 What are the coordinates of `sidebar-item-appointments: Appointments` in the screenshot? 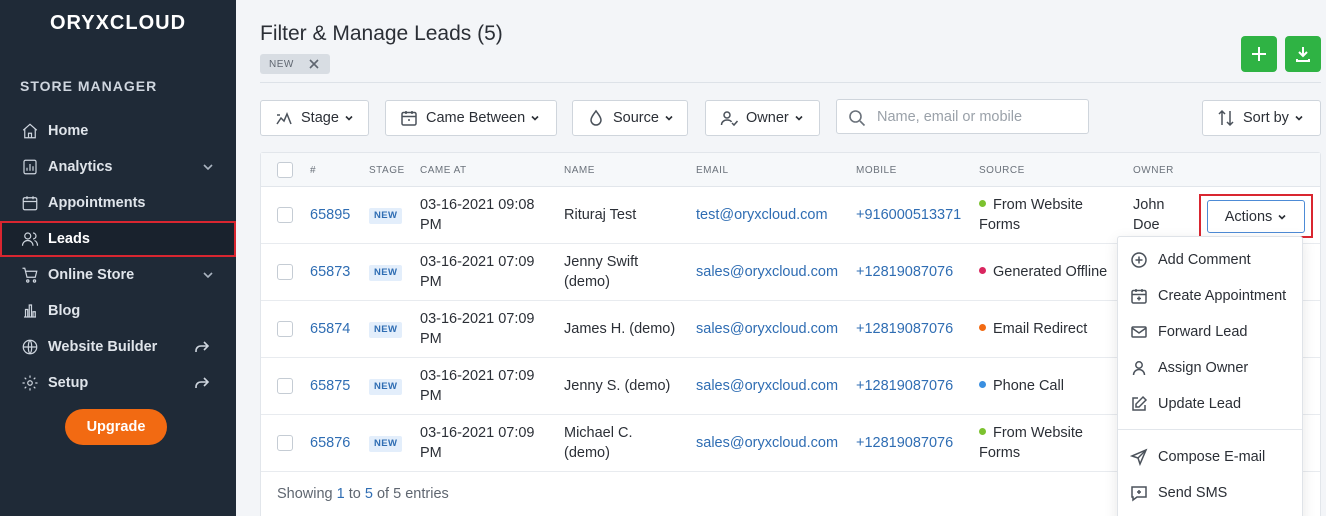 It's located at (118, 203).